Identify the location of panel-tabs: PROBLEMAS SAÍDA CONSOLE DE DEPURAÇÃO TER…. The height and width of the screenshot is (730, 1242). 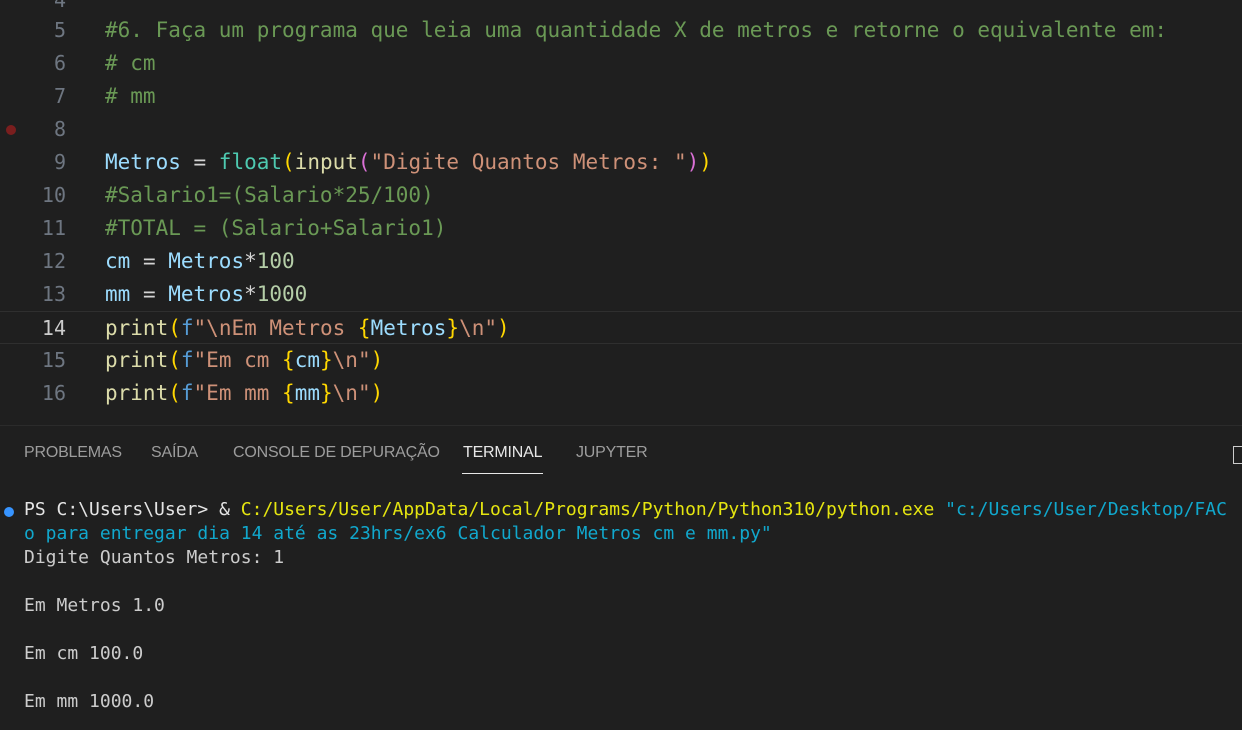
(621, 456).